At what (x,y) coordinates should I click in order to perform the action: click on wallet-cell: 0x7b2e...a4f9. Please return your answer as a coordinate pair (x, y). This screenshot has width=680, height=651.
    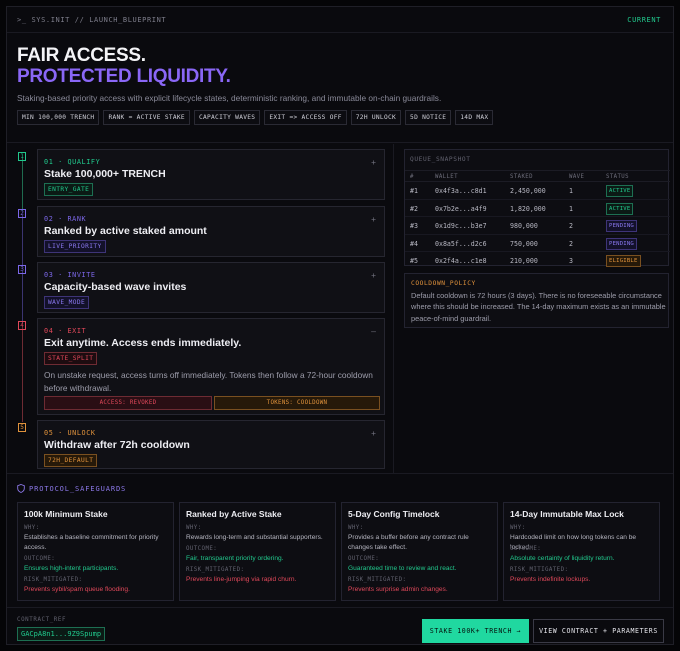
    Looking at the image, I should click on (461, 208).